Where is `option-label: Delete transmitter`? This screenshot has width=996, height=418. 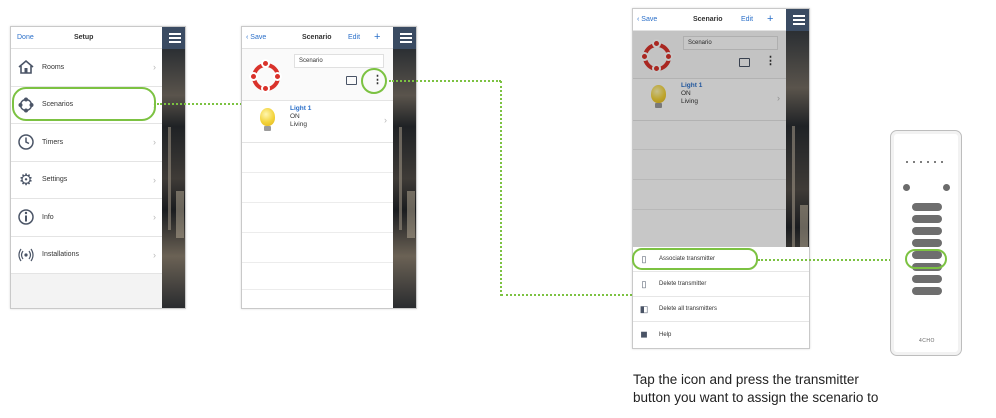 option-label: Delete transmitter is located at coordinates (683, 284).